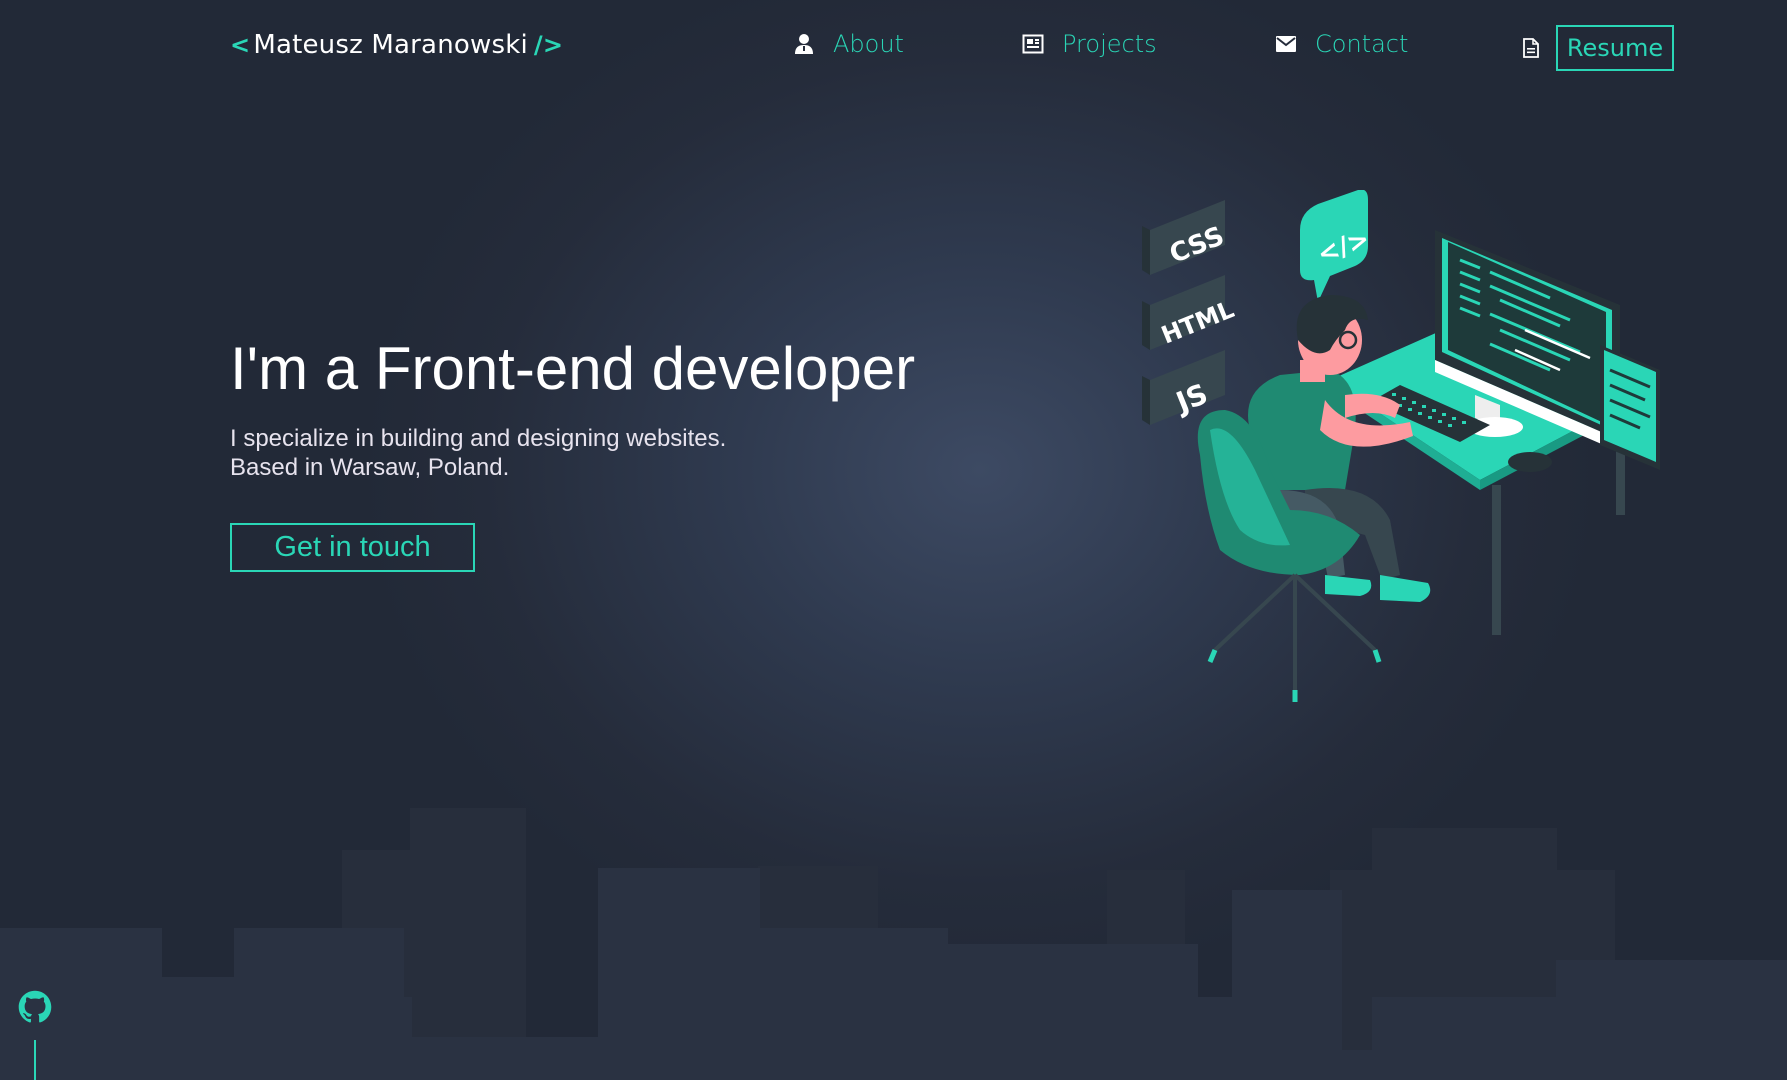  I want to click on brand-open-bracket: <, so click(240, 45).